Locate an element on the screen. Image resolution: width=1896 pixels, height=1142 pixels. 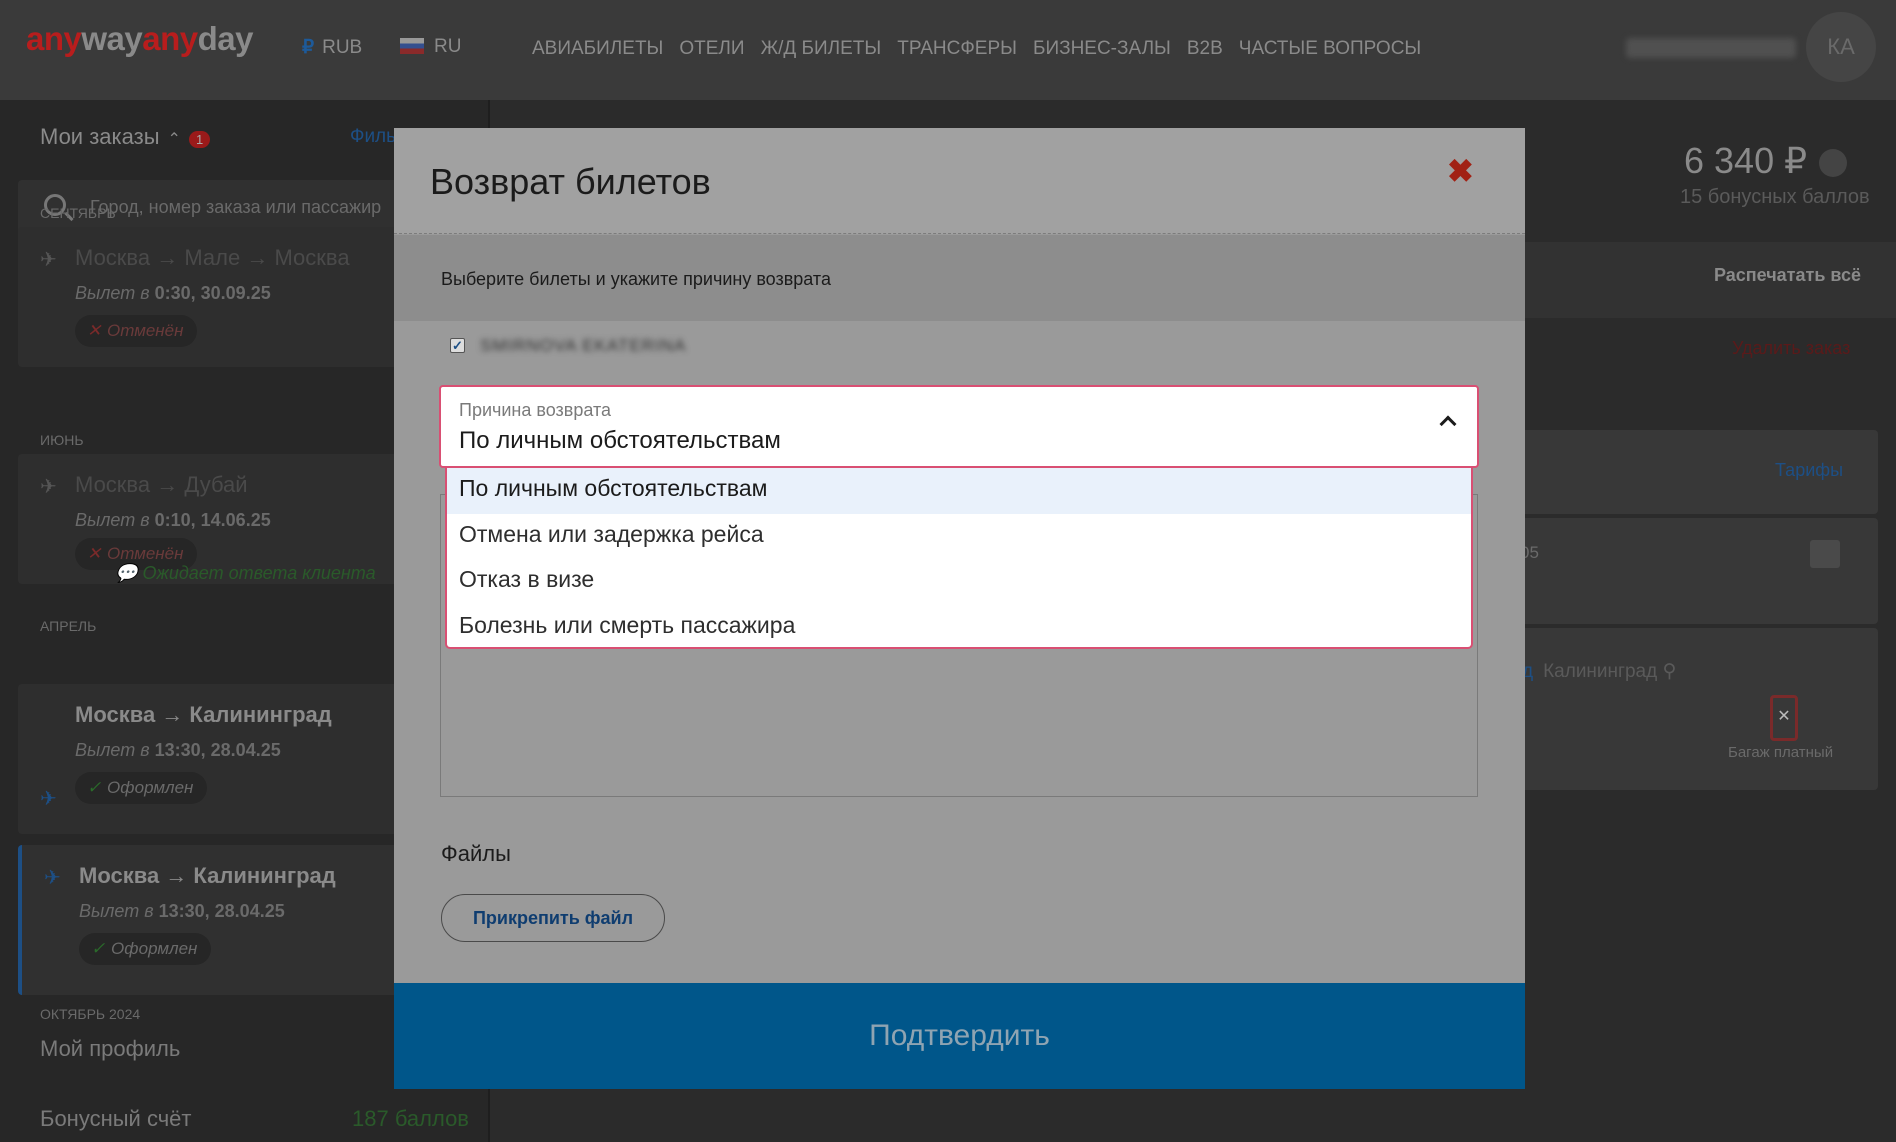
order-route: Москва → Мале → Москва is located at coordinates (212, 257).